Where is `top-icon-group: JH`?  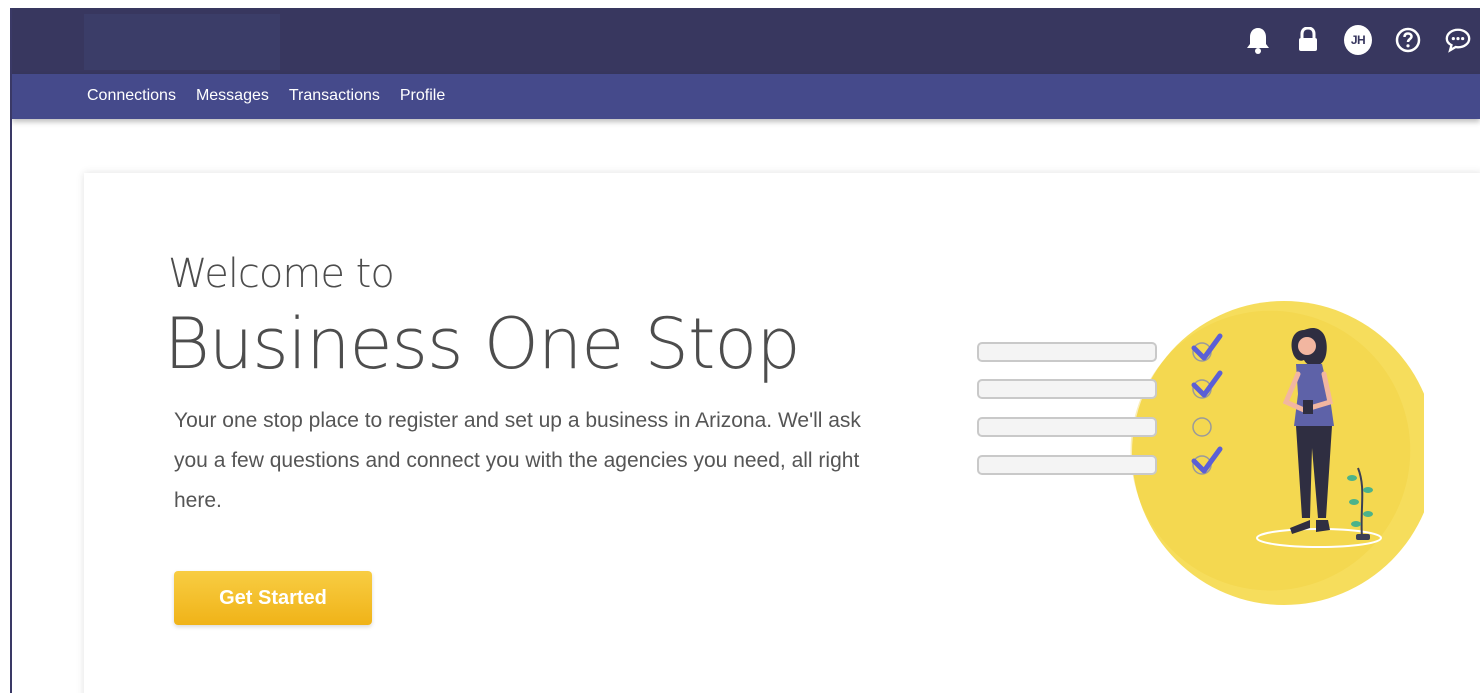
top-icon-group: JH is located at coordinates (1358, 40).